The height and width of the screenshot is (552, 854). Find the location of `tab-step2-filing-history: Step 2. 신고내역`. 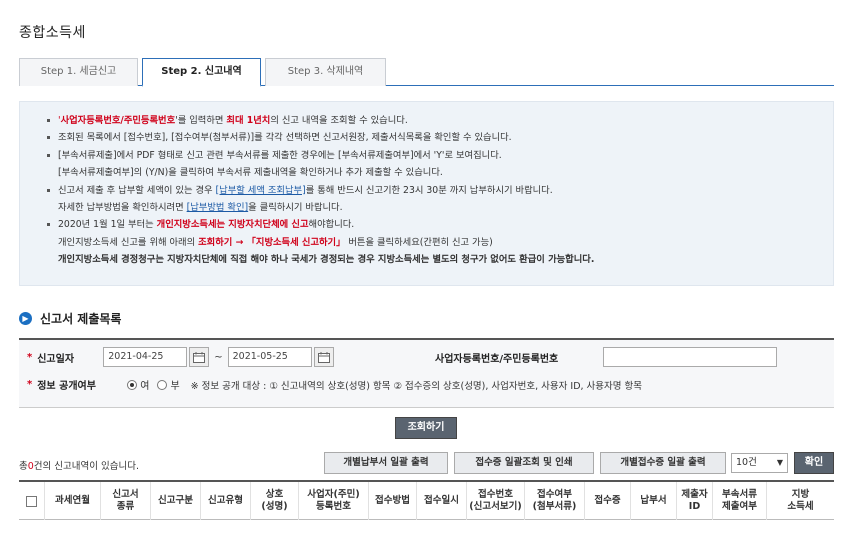

tab-step2-filing-history: Step 2. 신고내역 is located at coordinates (201, 72).